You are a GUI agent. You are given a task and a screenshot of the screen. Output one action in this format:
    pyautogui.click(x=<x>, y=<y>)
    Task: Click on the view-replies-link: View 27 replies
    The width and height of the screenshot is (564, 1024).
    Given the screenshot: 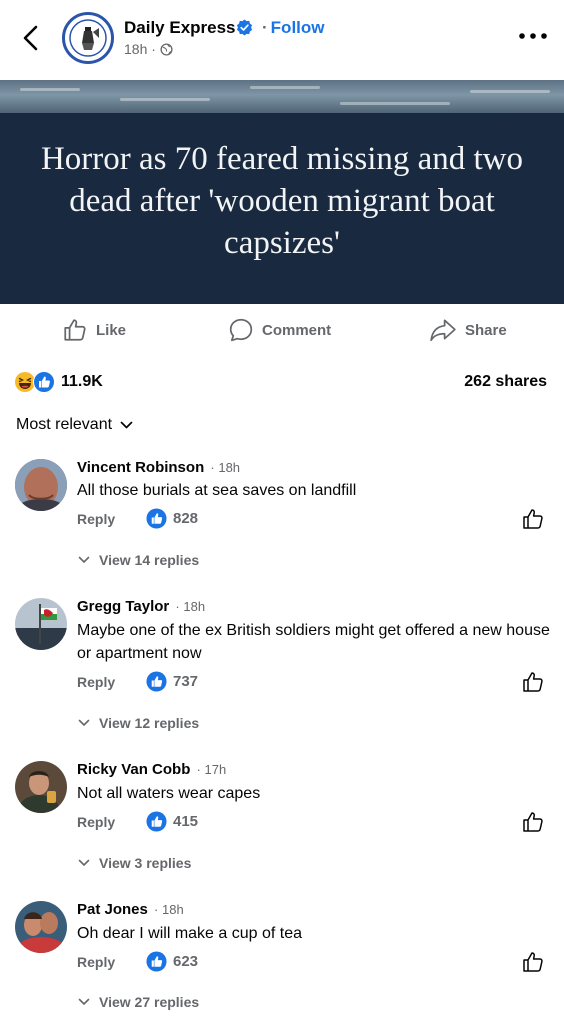 What is the action you would take?
    pyautogui.click(x=138, y=1002)
    